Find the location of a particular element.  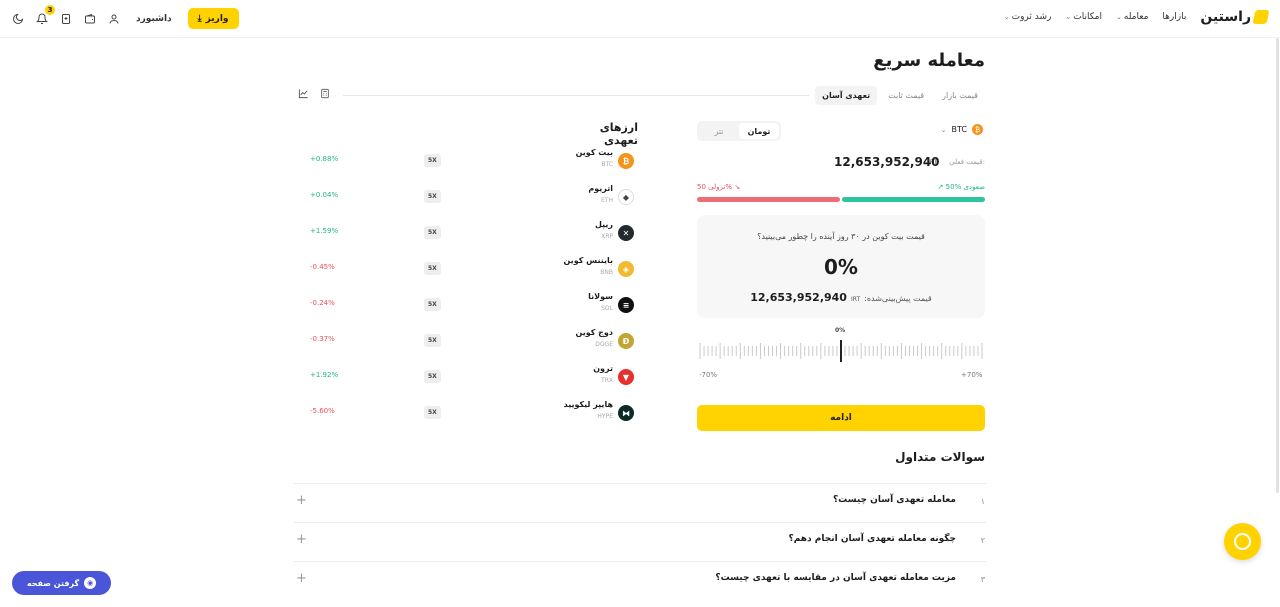

asset-symbol: ETH is located at coordinates (607, 200).